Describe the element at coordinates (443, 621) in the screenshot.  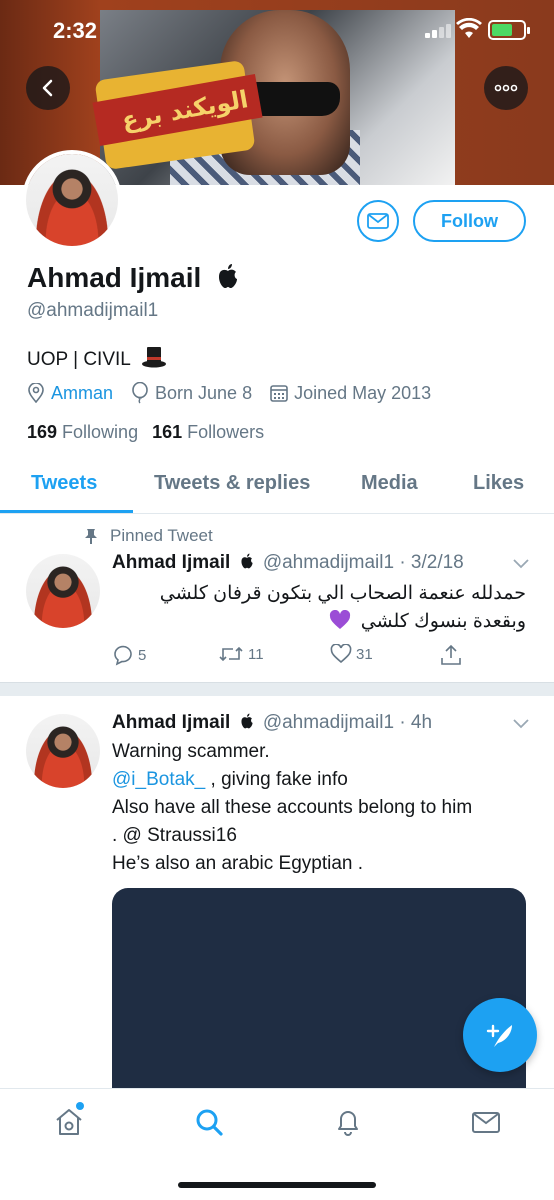
I see `tweet-text-line-2-text: وبقعدة بنسوك كلشي` at that location.